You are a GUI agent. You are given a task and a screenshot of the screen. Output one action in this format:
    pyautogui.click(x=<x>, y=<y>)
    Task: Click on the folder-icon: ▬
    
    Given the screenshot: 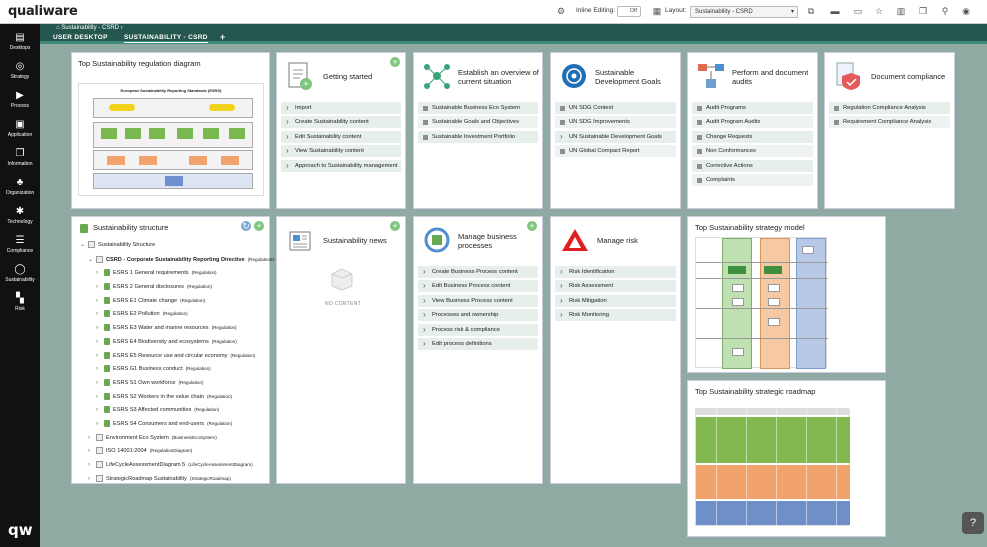 What is the action you would take?
    pyautogui.click(x=835, y=11)
    